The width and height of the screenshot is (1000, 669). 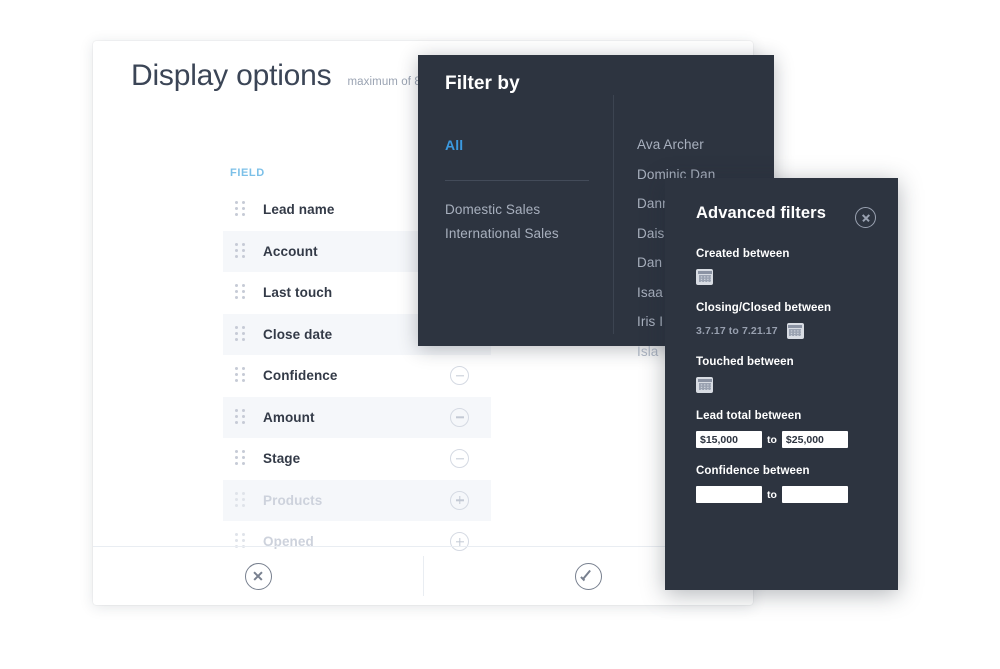 What do you see at coordinates (743, 254) in the screenshot?
I see `advanced-filter-label: Created between` at bounding box center [743, 254].